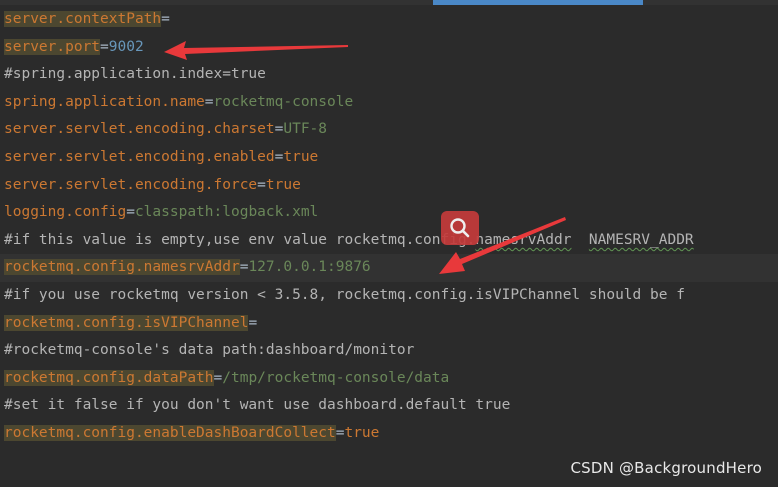 The width and height of the screenshot is (778, 487). I want to click on code-line-1: server.contextPath=, so click(389, 20).